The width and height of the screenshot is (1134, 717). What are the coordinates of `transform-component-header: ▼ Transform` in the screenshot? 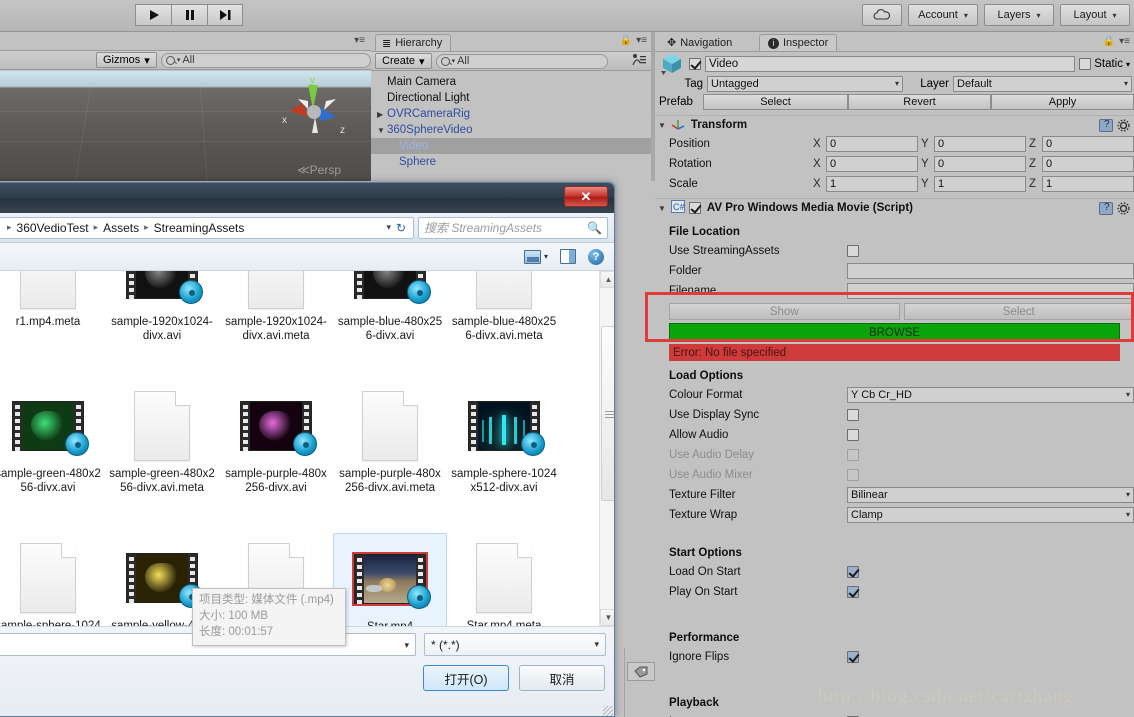 It's located at (894, 124).